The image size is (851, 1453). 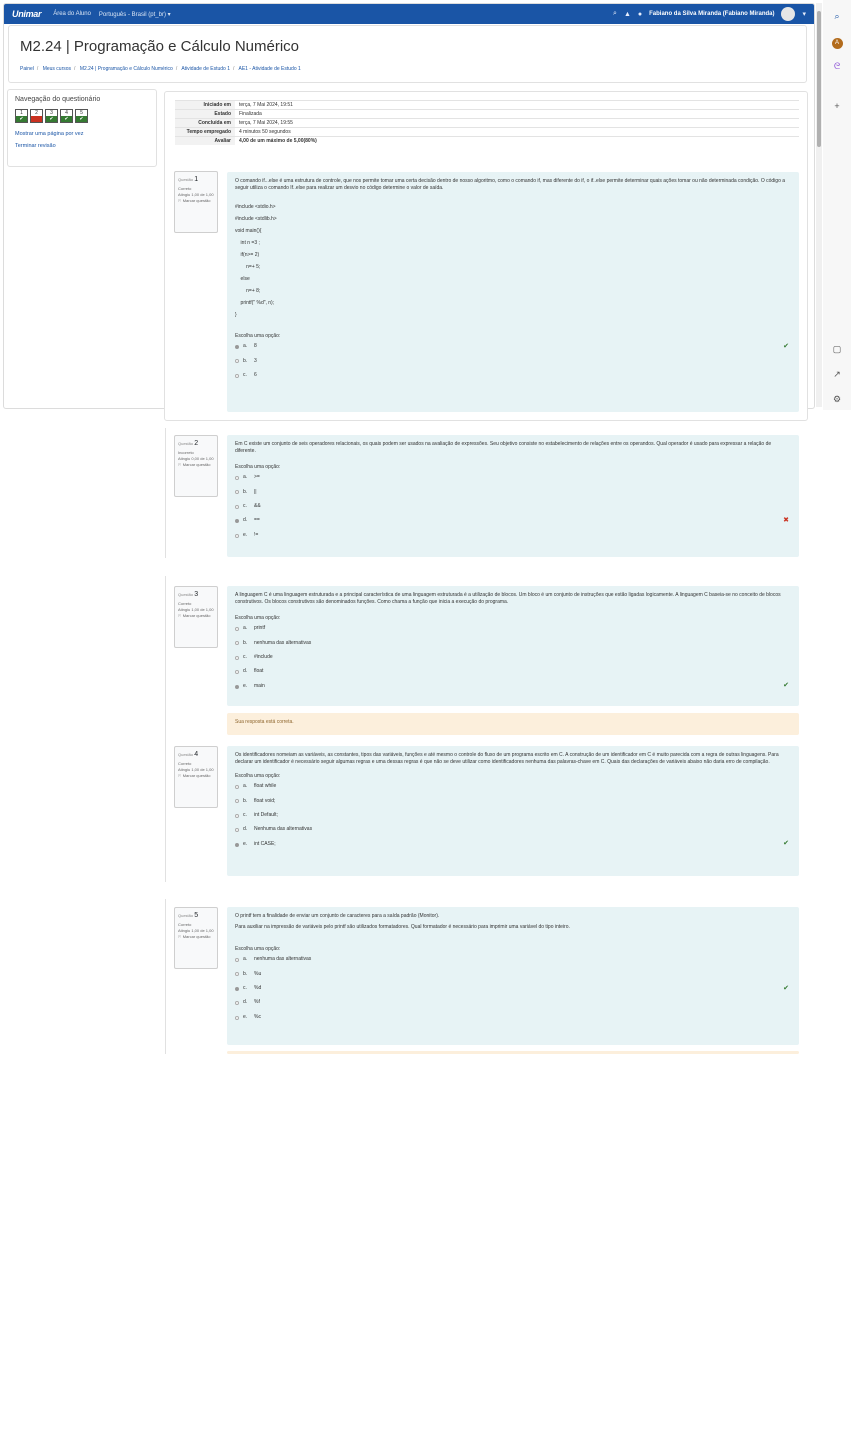 What do you see at coordinates (82, 134) in the screenshot?
I see `show-one-page-link: Mostrar uma página por vez` at bounding box center [82, 134].